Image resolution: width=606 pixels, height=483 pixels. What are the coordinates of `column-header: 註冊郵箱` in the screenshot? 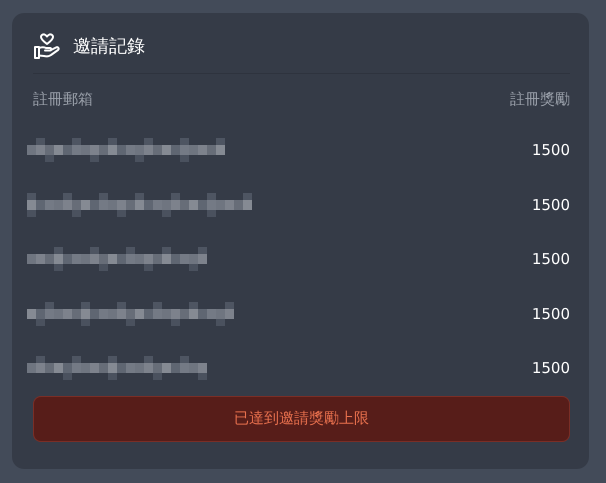 It's located at (63, 99).